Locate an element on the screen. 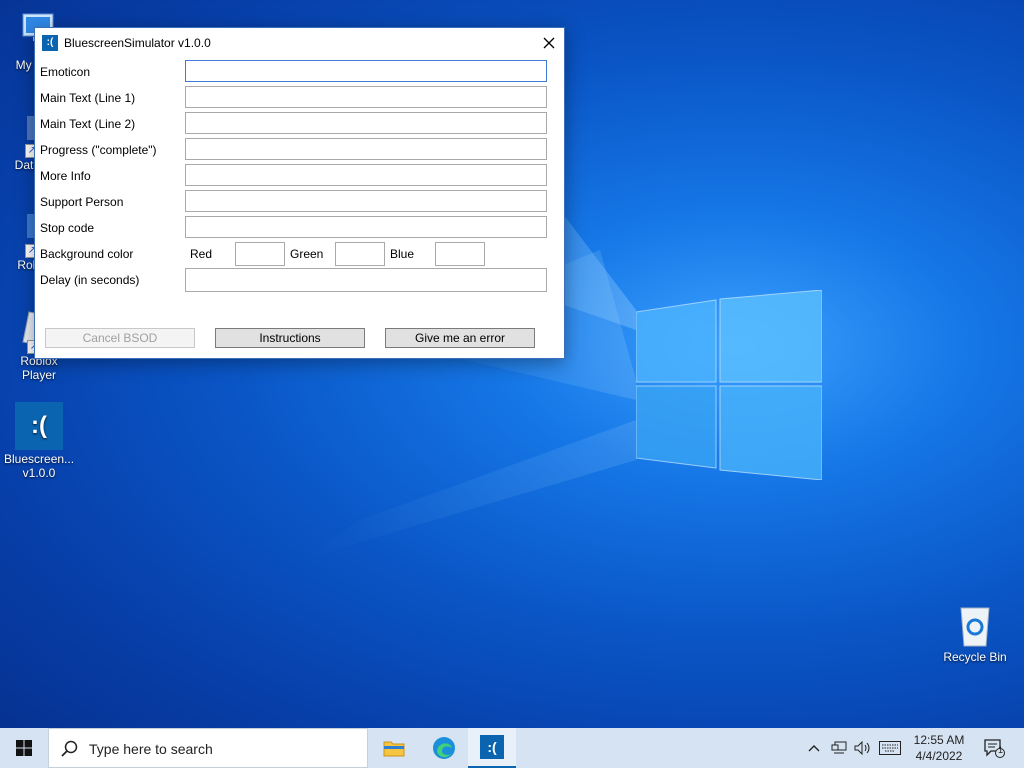 Image resolution: width=1024 pixels, height=768 pixels. give-me-an-error-button: Give me an error is located at coordinates (460, 338).